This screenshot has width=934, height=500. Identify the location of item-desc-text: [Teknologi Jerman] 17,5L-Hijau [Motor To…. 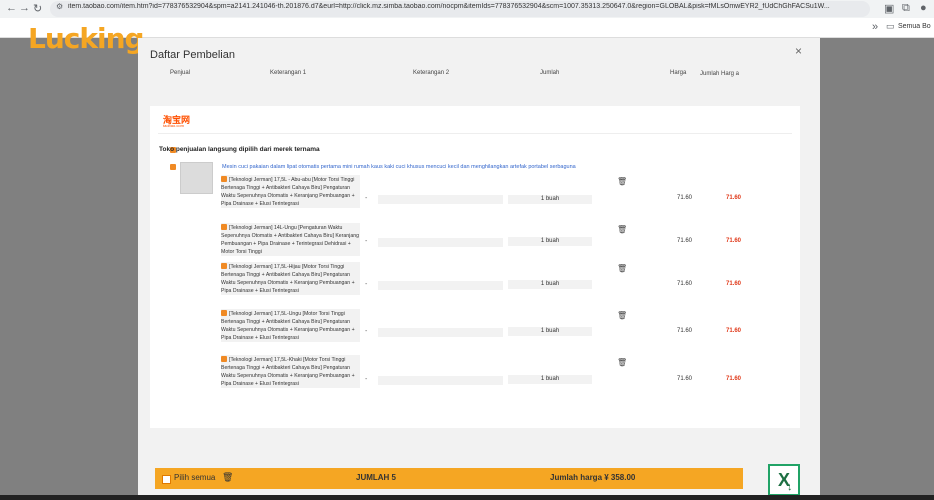
(288, 279).